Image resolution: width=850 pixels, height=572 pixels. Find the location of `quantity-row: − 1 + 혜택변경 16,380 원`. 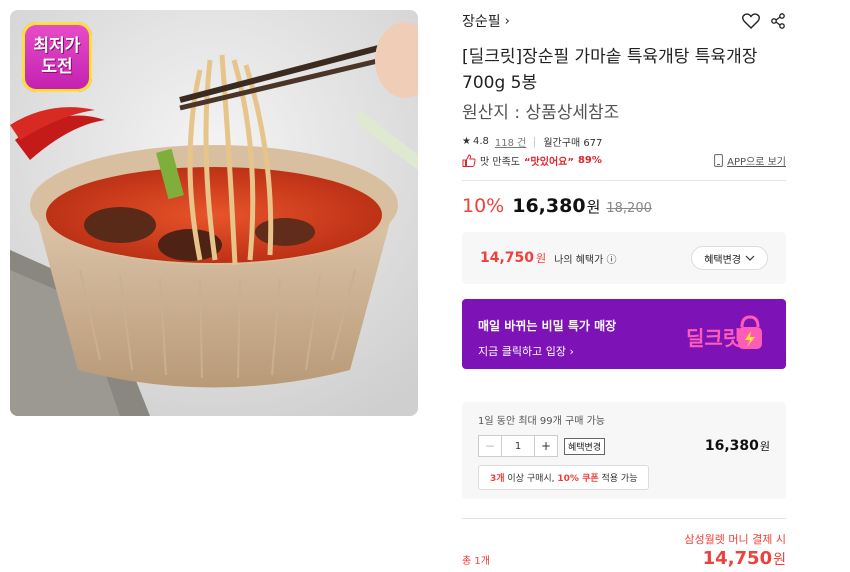

quantity-row: − 1 + 혜택변경 16,380 원 is located at coordinates (624, 446).